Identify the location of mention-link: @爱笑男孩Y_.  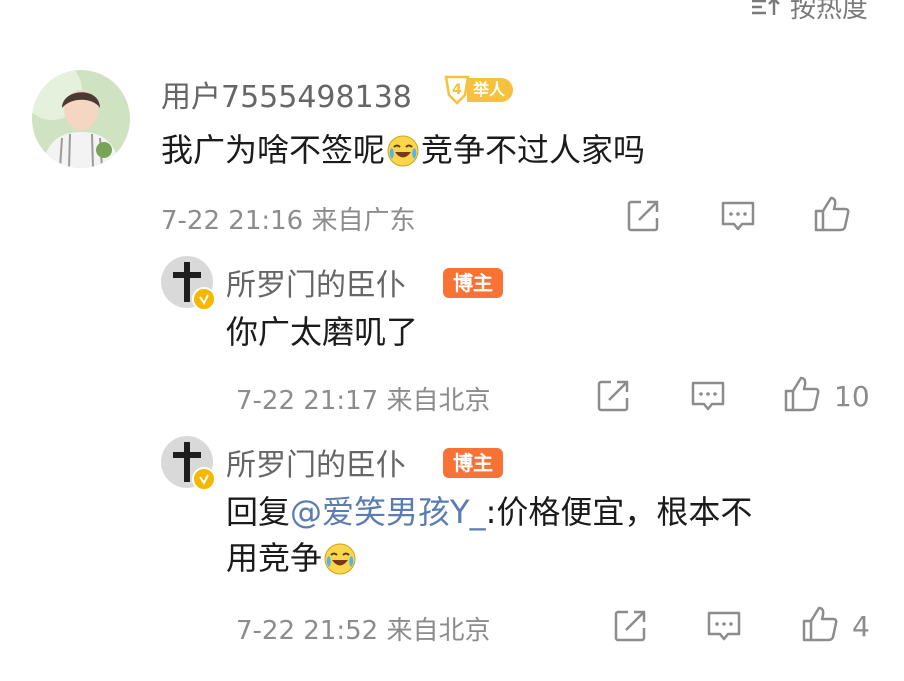
(388, 512).